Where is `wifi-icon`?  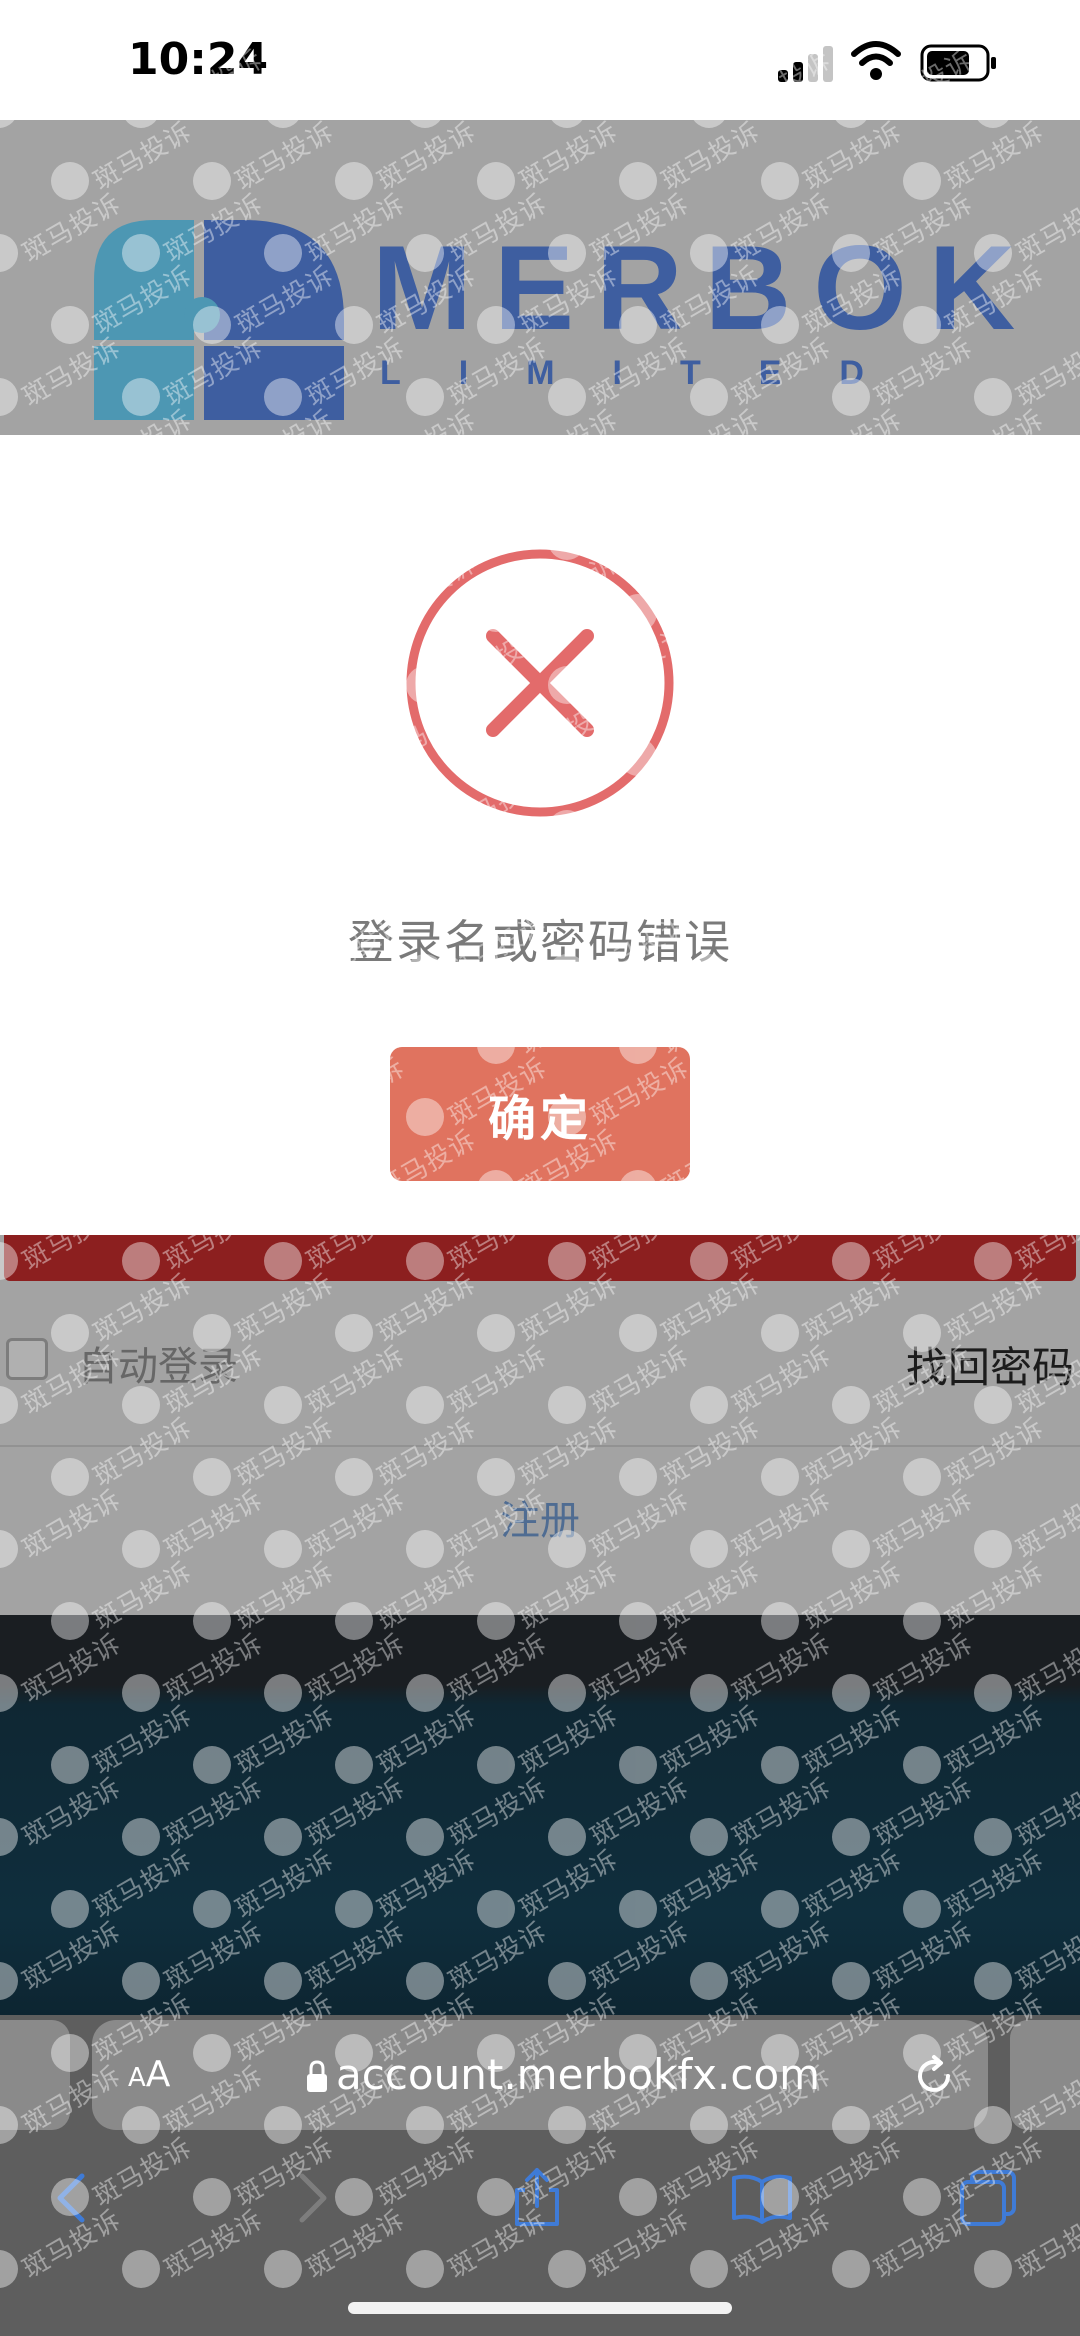 wifi-icon is located at coordinates (876, 60).